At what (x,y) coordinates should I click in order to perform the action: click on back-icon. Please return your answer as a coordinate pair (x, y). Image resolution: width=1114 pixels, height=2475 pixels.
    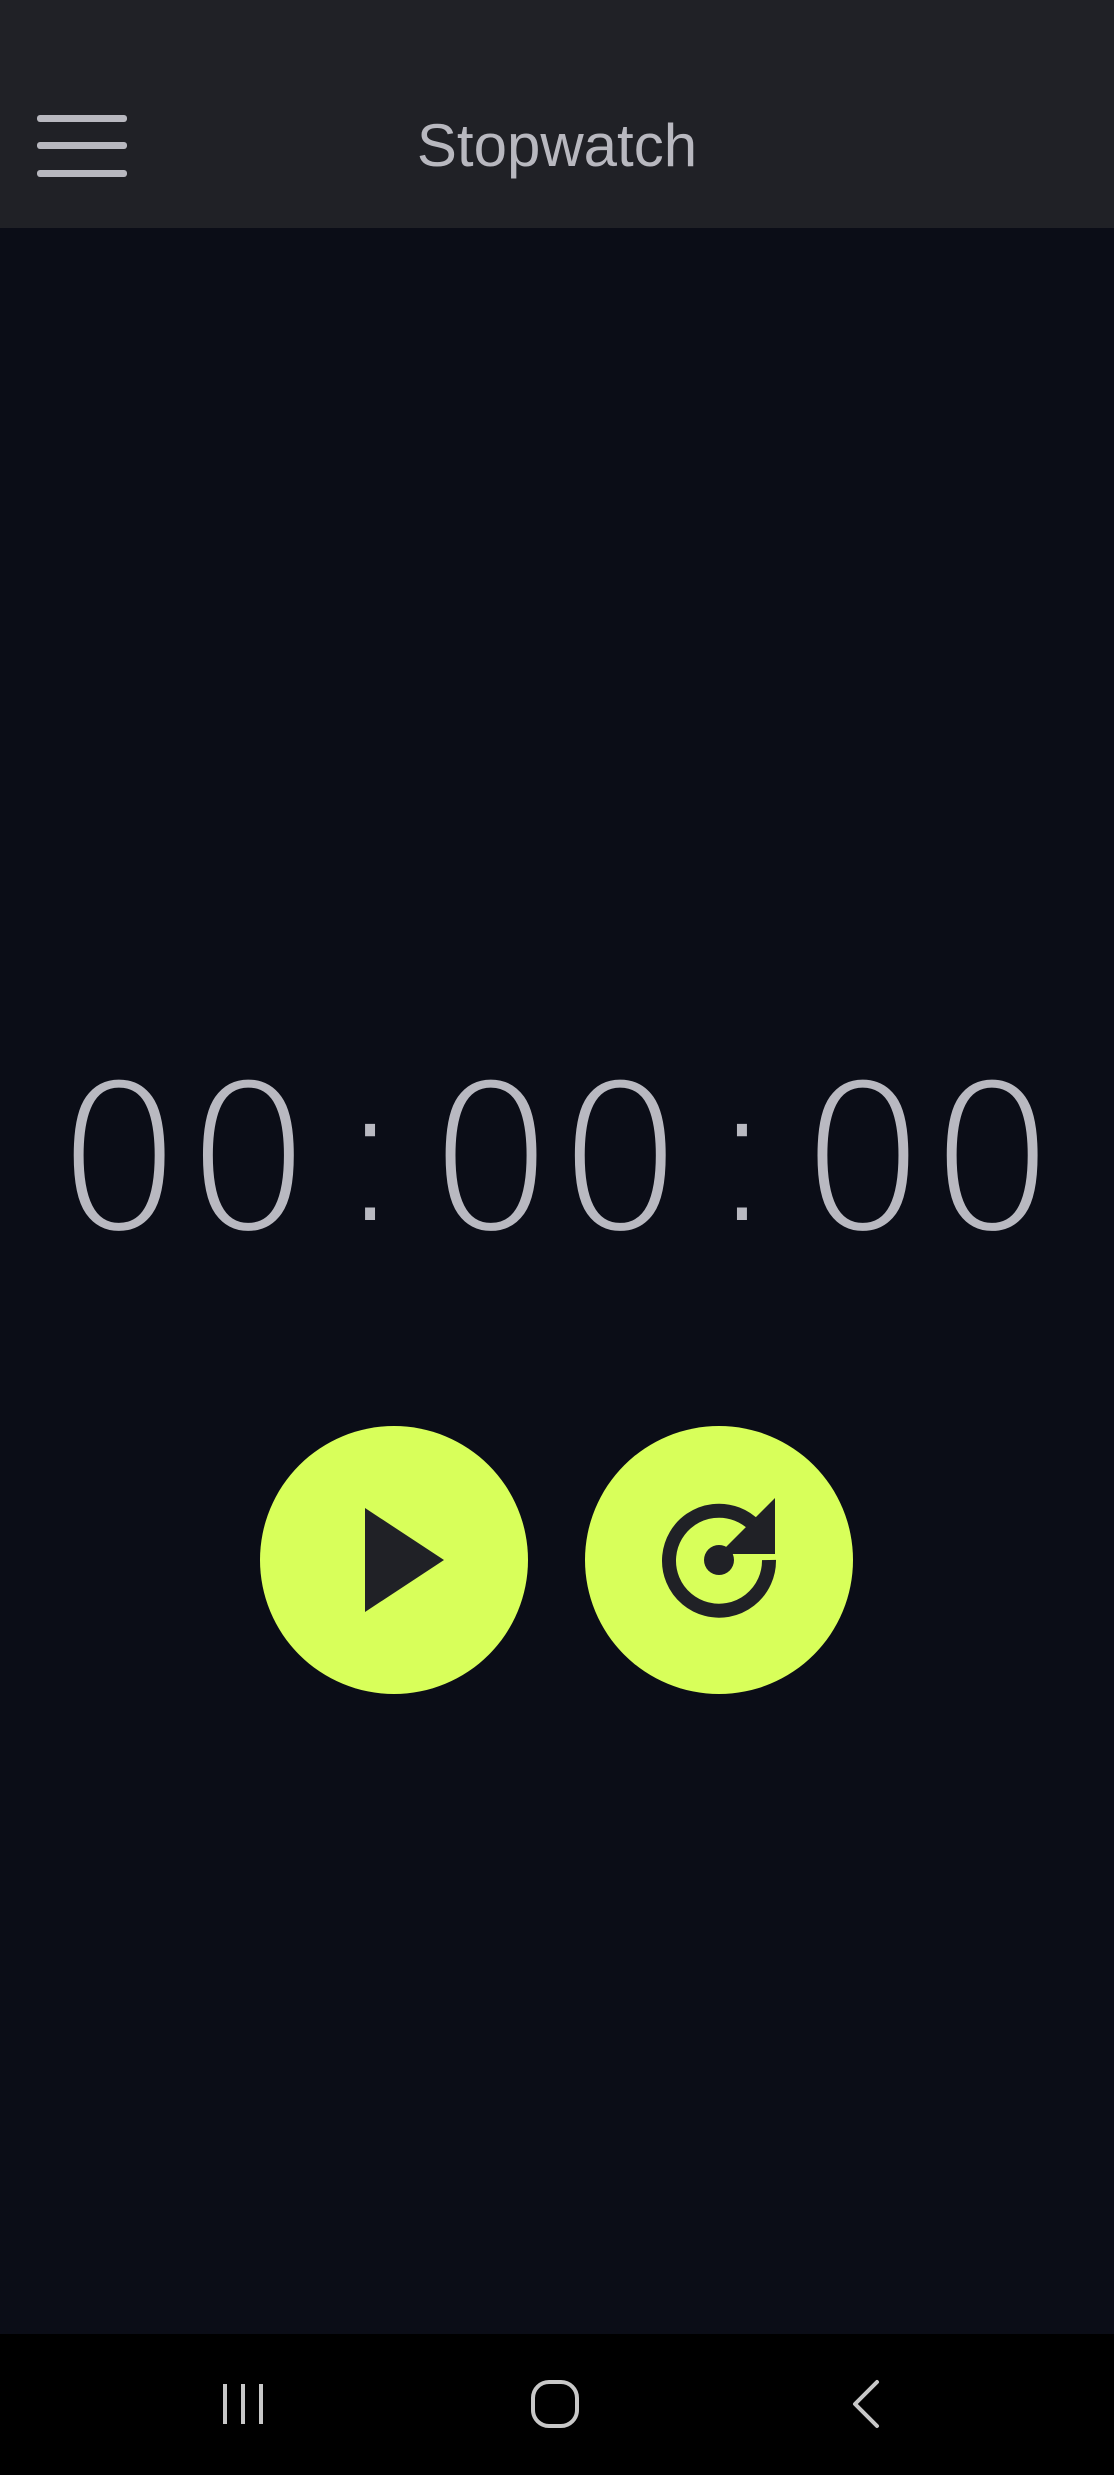
    Looking at the image, I should click on (866, 2404).